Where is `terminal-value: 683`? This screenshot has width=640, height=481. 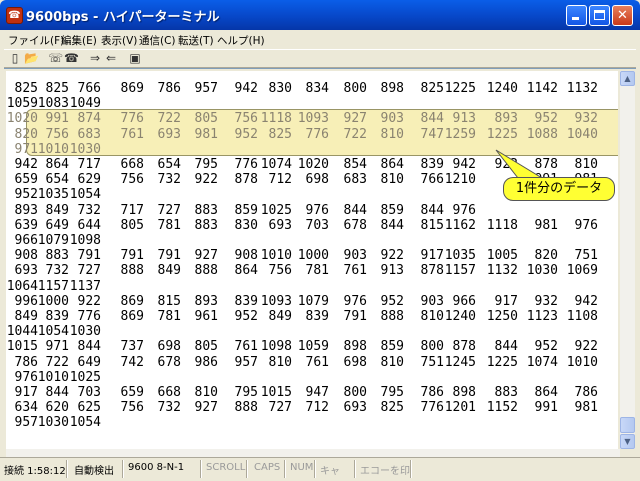
terminal-value: 683 is located at coordinates (355, 180).